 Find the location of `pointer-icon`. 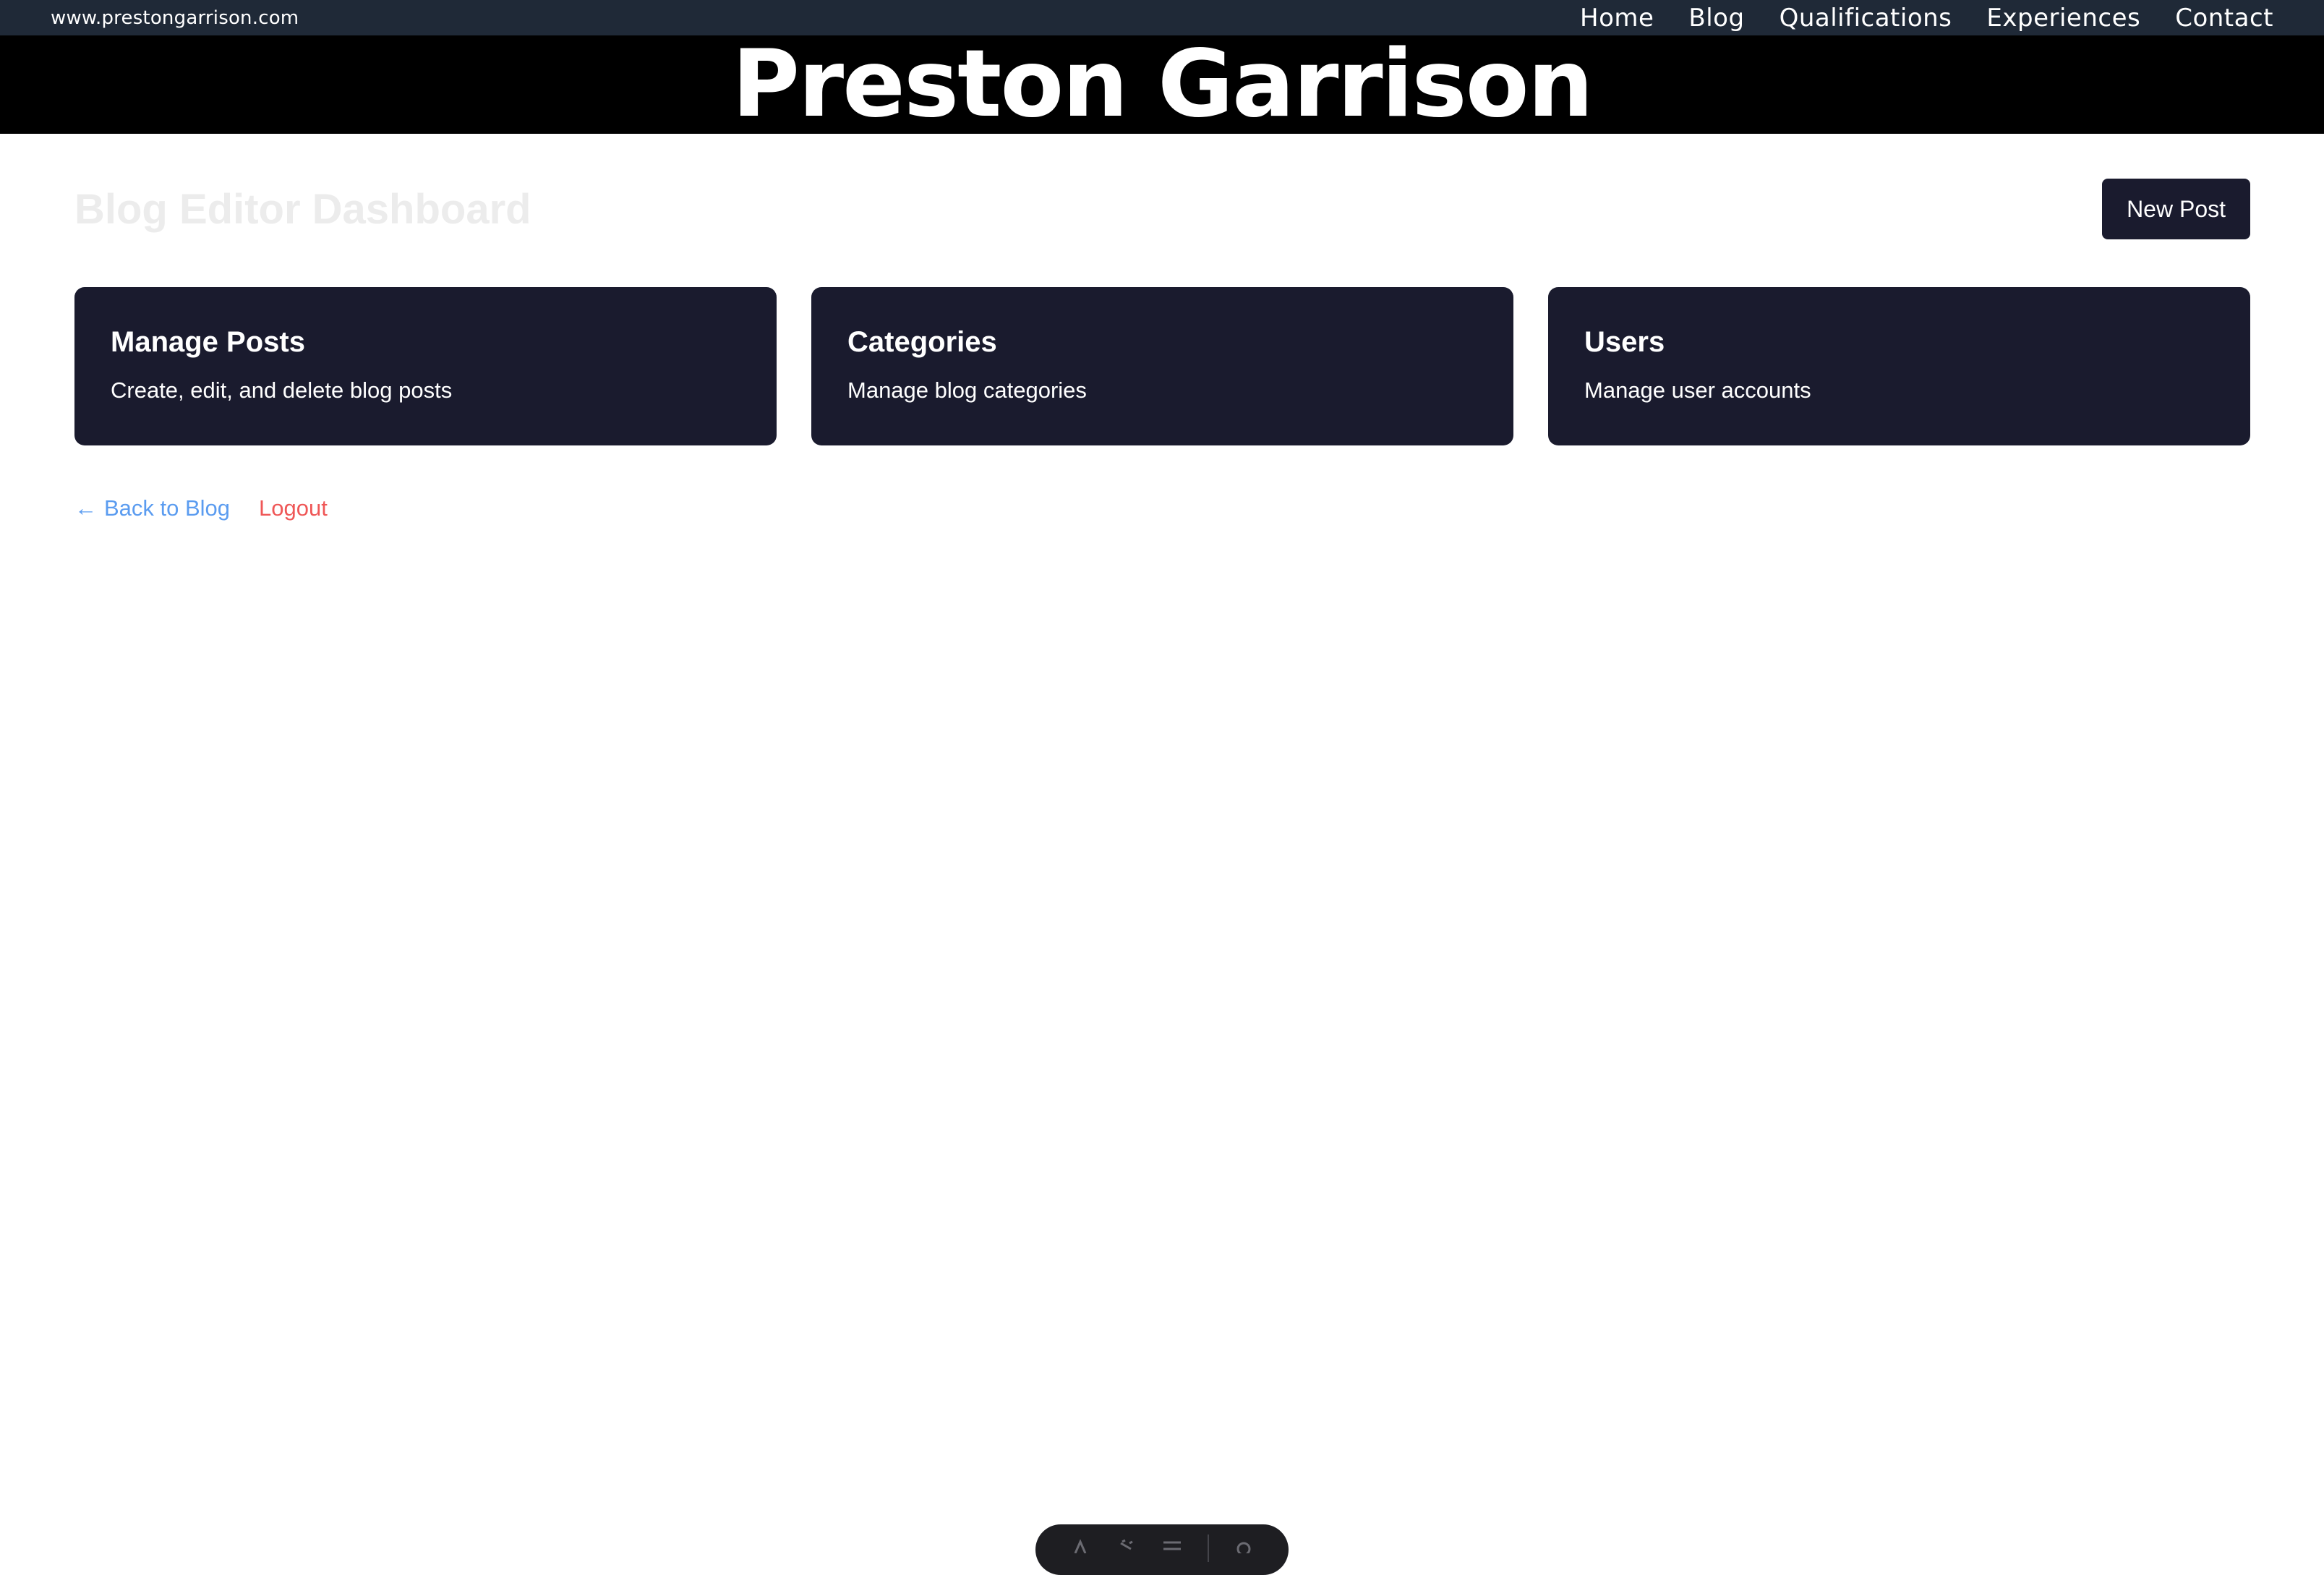

pointer-icon is located at coordinates (1126, 1546).